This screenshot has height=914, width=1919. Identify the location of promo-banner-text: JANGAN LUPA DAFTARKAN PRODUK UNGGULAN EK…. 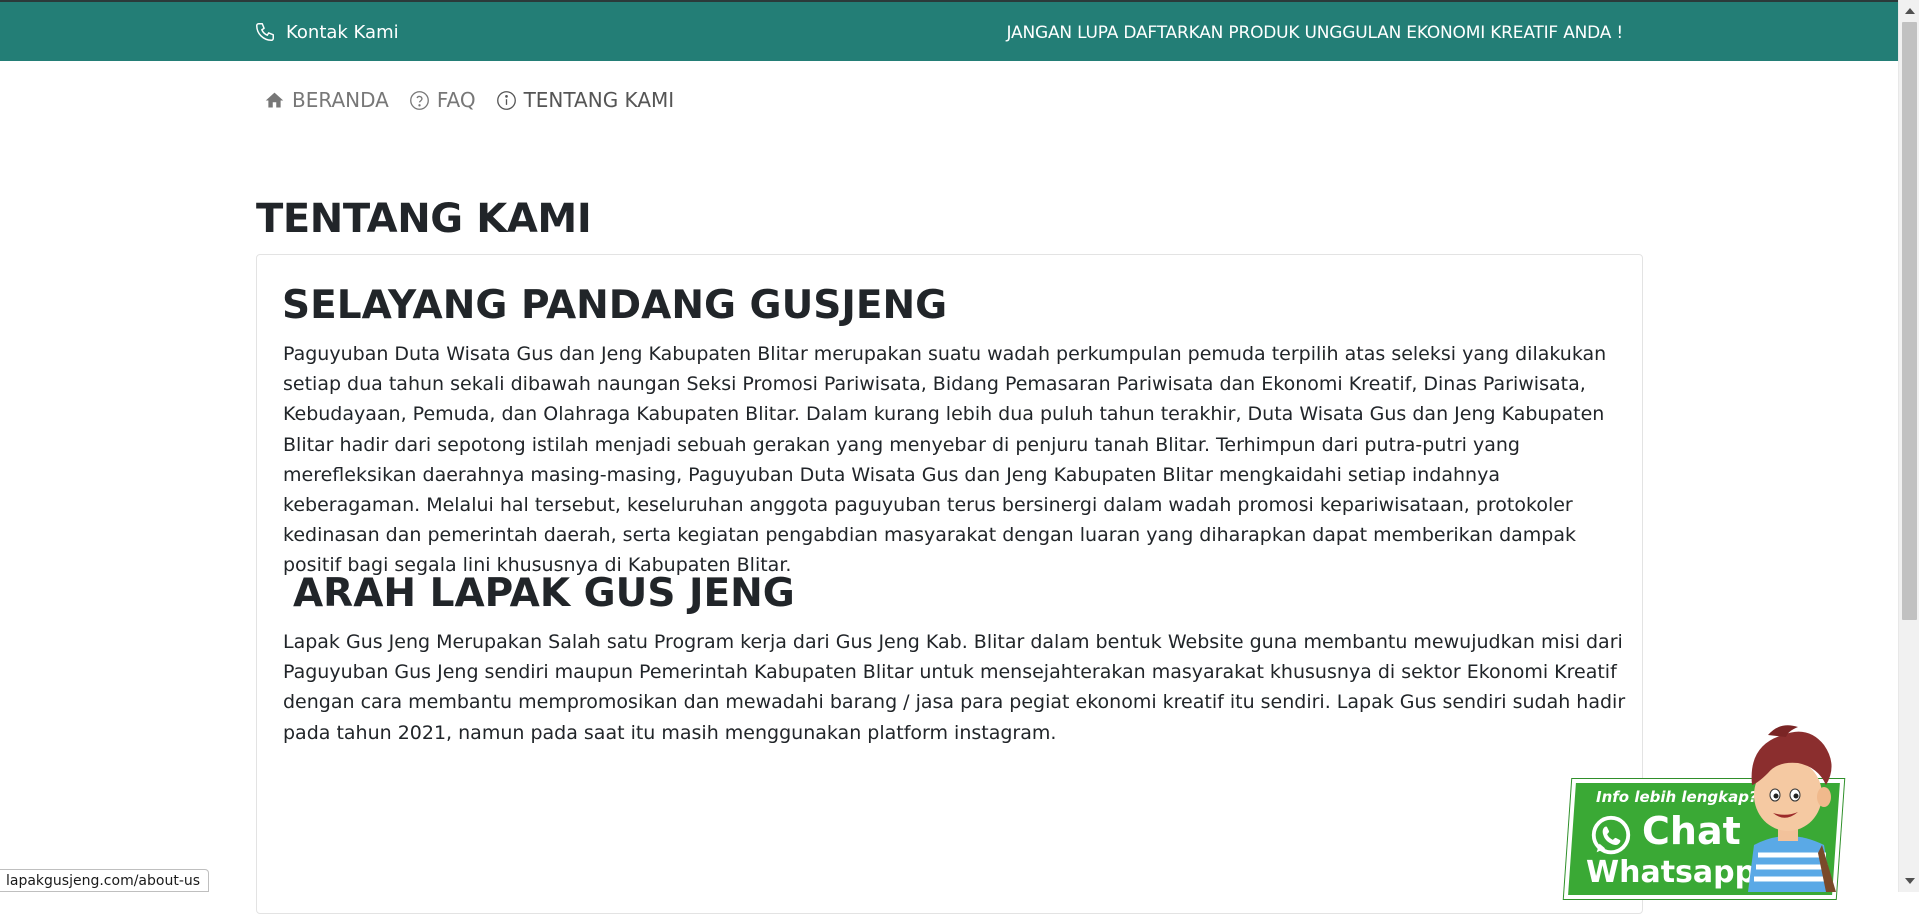
(1315, 33).